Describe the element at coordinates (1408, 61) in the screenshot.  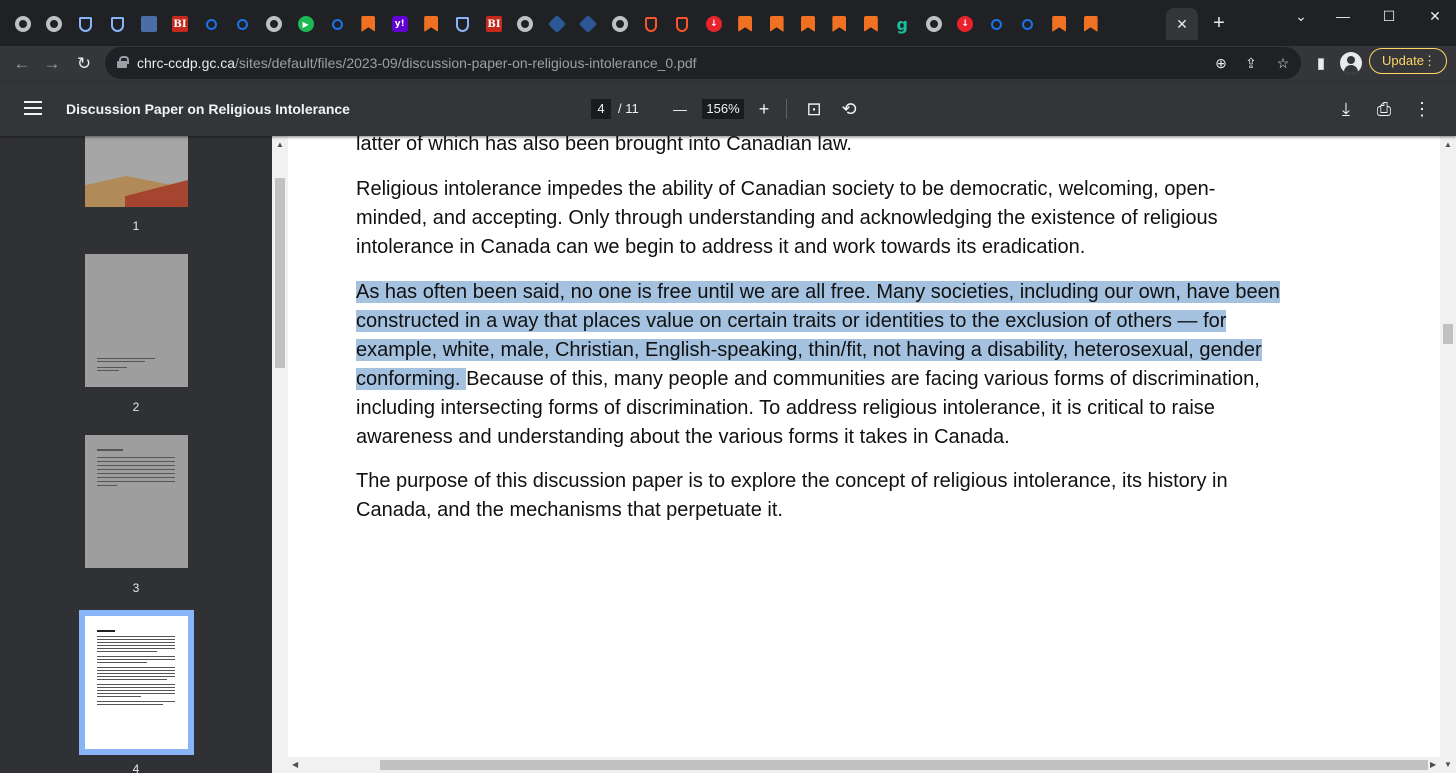
I see `update-button: Update ⋮` at that location.